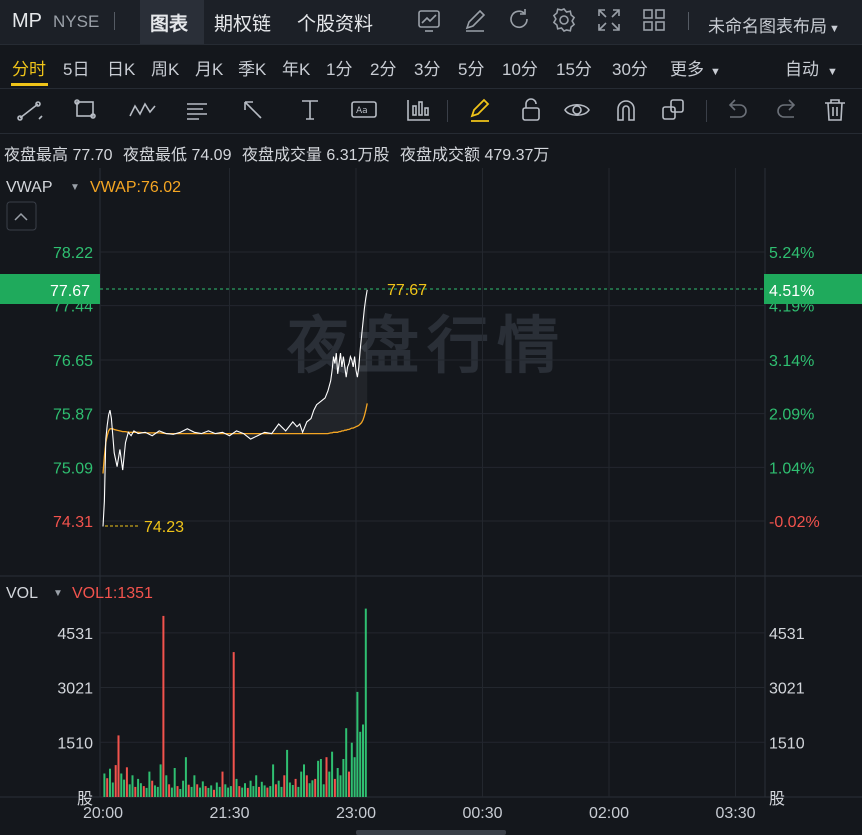  What do you see at coordinates (121, 67) in the screenshot?
I see `period-day: 日K` at bounding box center [121, 67].